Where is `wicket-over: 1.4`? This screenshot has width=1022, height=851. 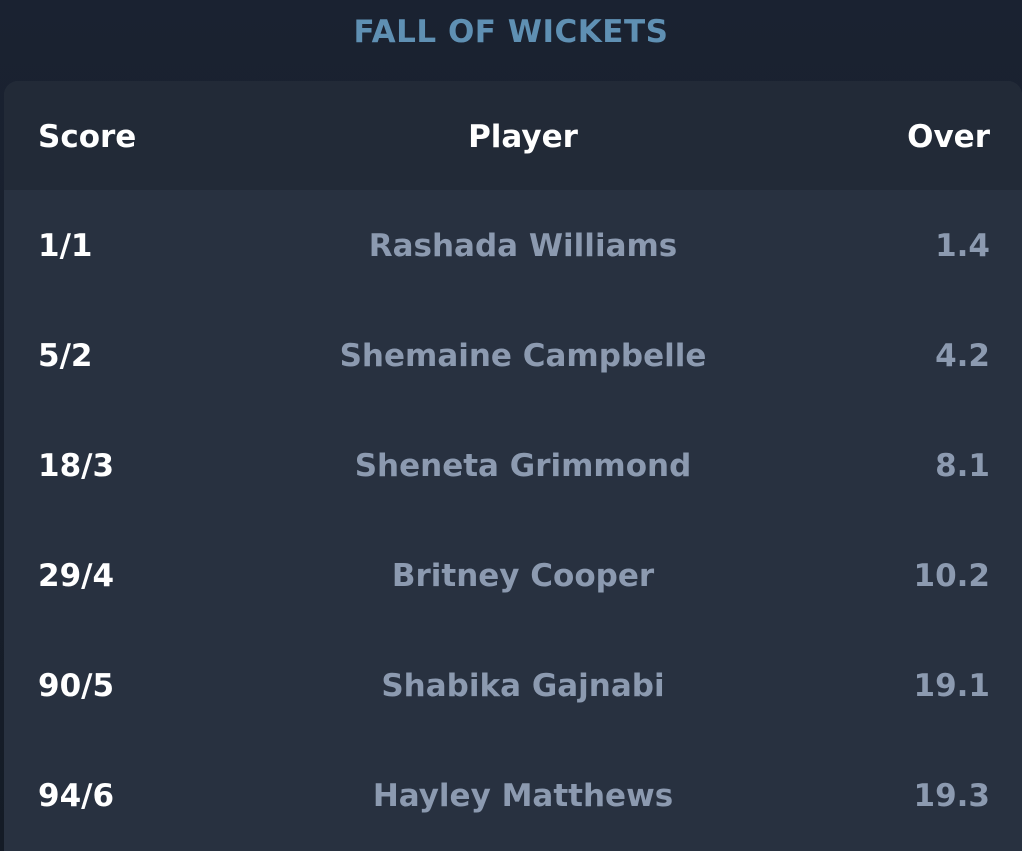
wicket-over: 1.4 is located at coordinates (962, 246).